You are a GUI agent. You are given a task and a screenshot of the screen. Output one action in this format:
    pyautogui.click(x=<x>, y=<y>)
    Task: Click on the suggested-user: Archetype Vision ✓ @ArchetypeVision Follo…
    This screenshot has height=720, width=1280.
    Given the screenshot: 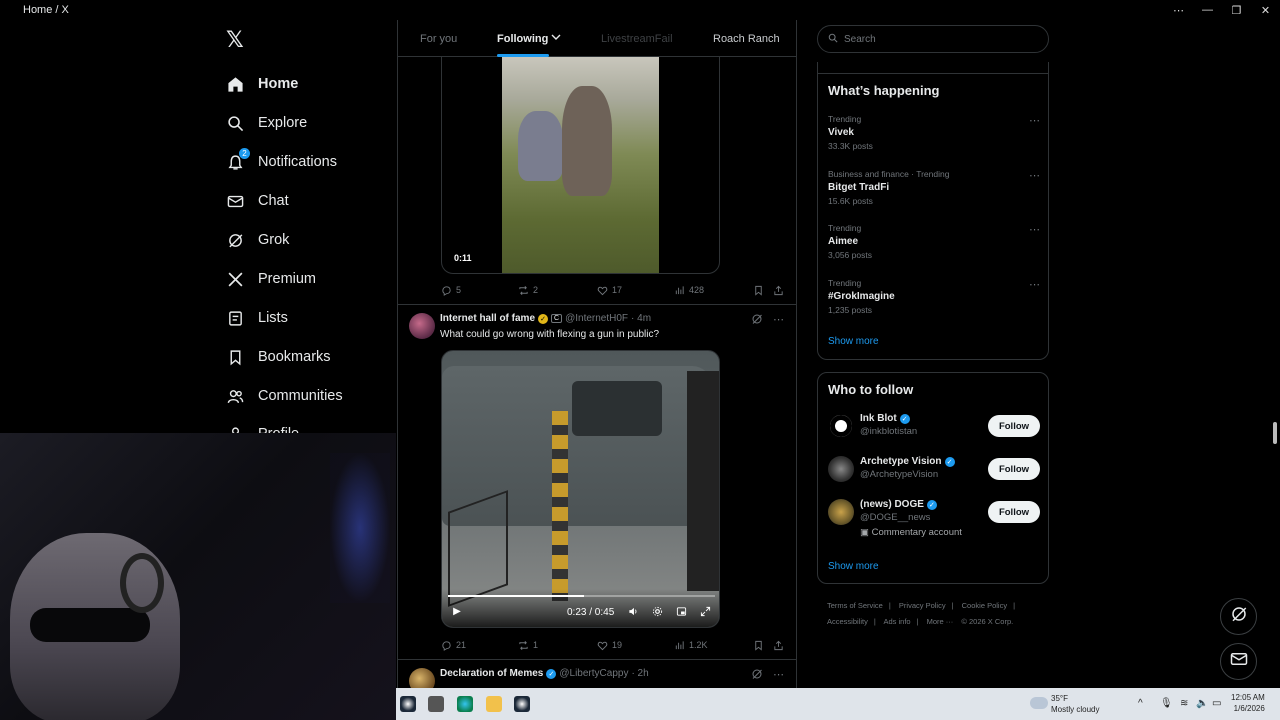 What is the action you would take?
    pyautogui.click(x=934, y=474)
    